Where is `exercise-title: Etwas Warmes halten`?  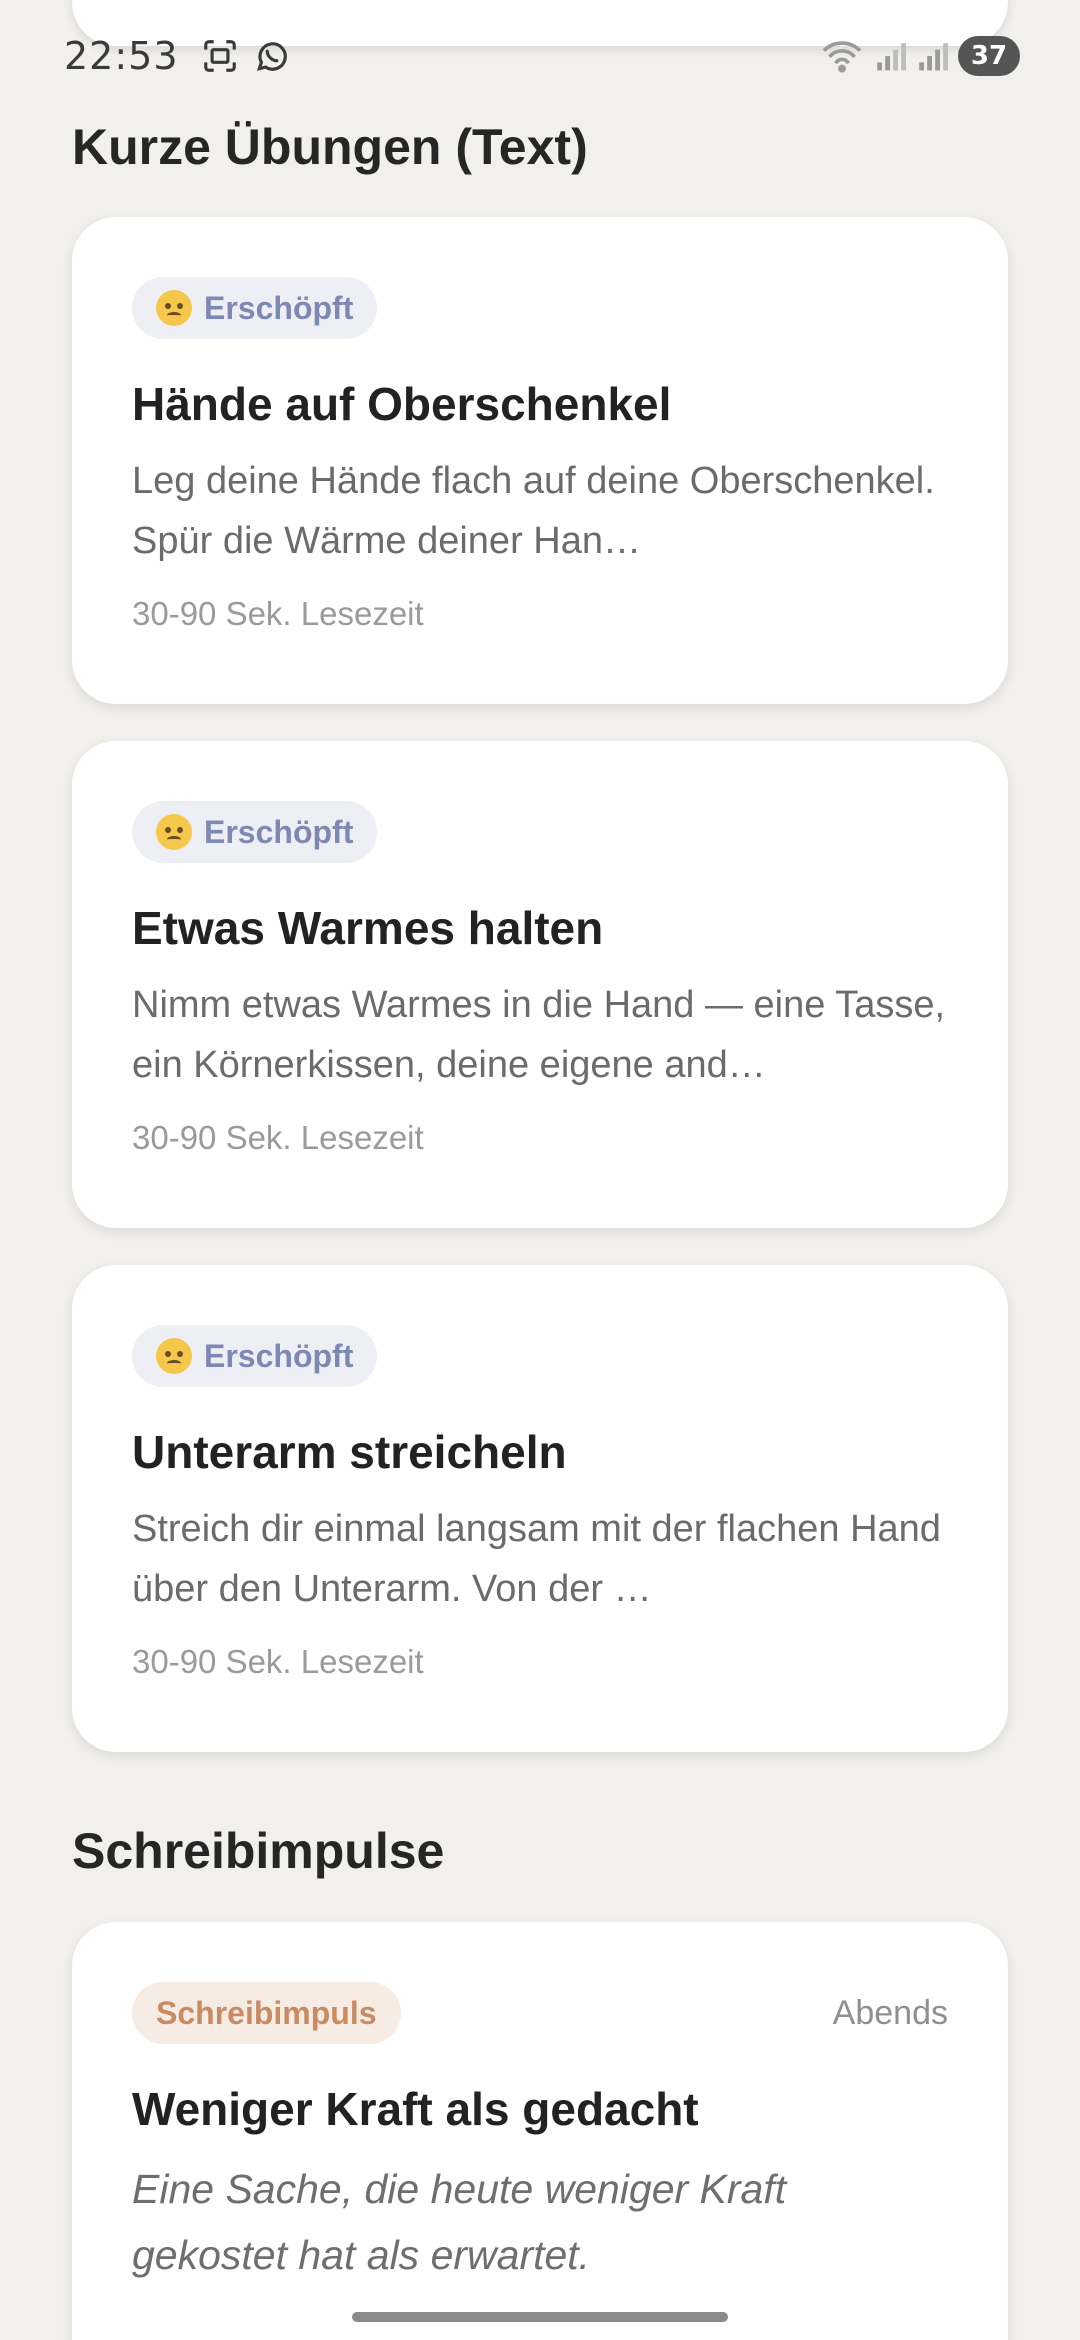 exercise-title: Etwas Warmes halten is located at coordinates (368, 928).